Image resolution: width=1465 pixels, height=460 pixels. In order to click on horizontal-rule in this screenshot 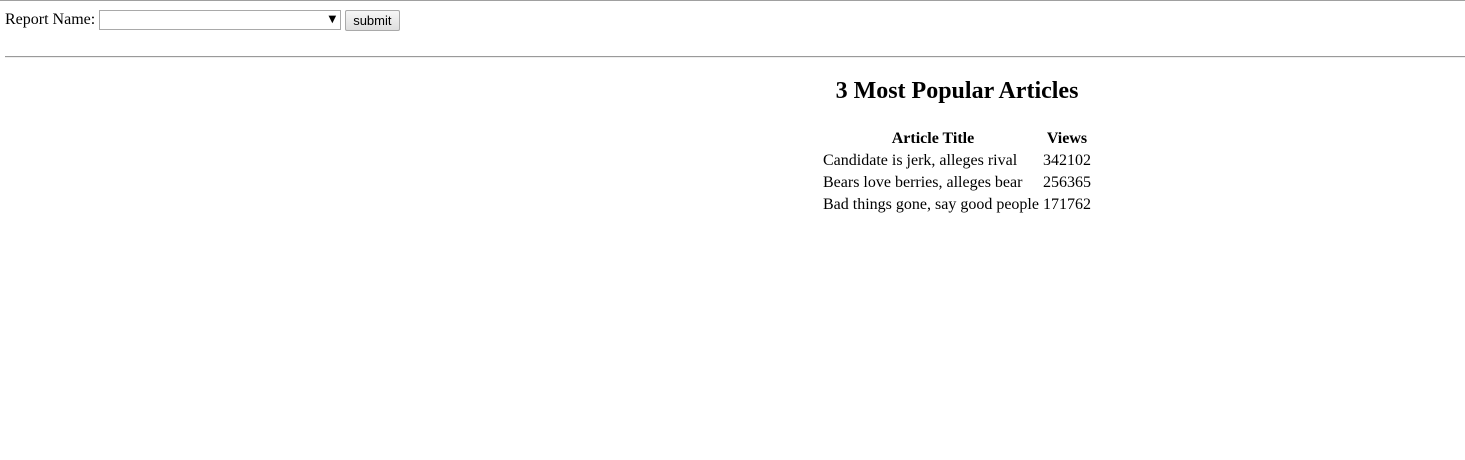, I will do `click(735, 57)`.